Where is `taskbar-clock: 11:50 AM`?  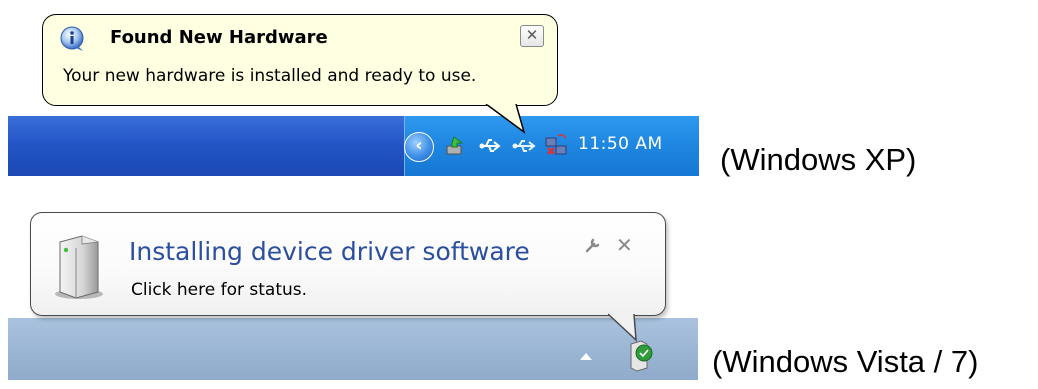
taskbar-clock: 11:50 AM is located at coordinates (620, 144).